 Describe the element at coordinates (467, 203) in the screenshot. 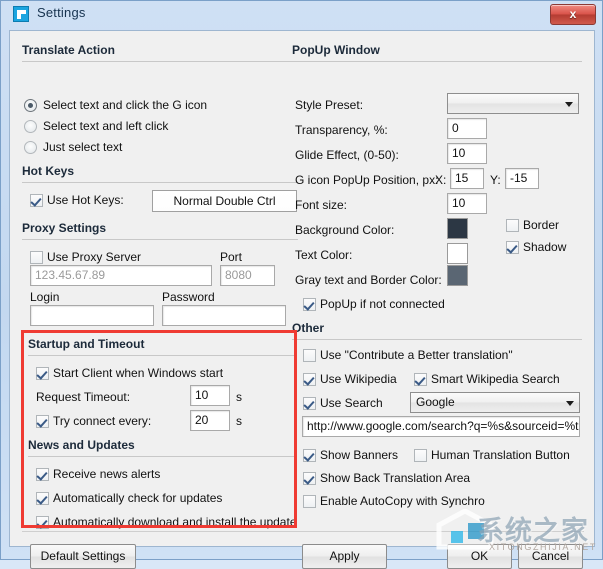

I see `font-size-input: 10` at that location.